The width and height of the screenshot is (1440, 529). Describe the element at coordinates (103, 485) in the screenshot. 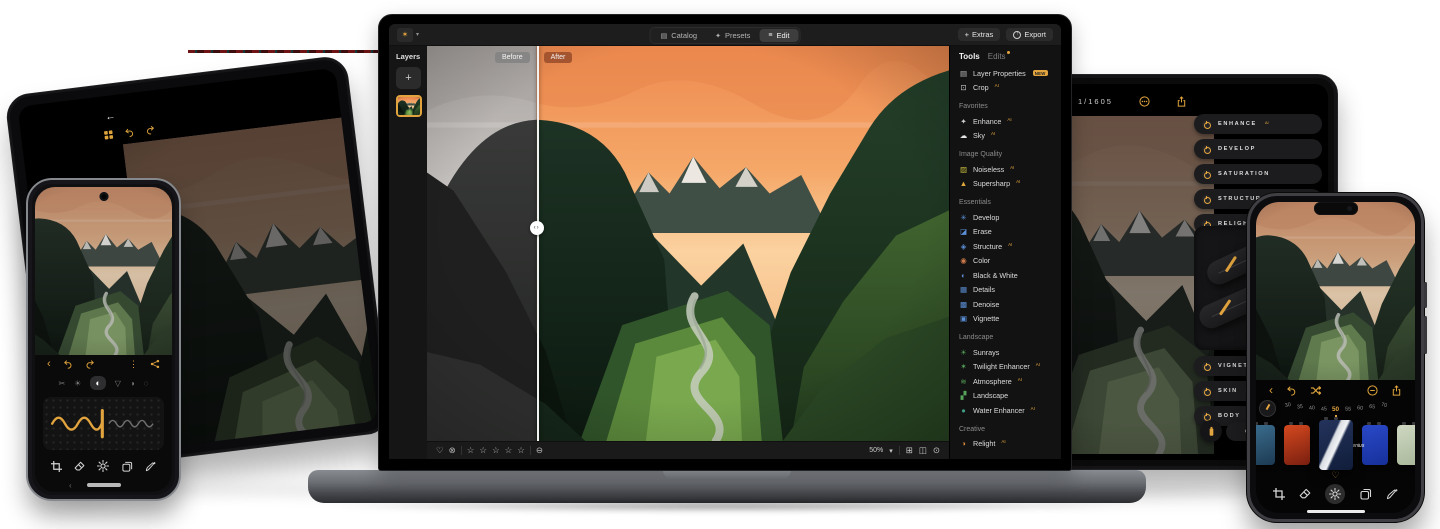

I see `home-gesture-pill` at that location.